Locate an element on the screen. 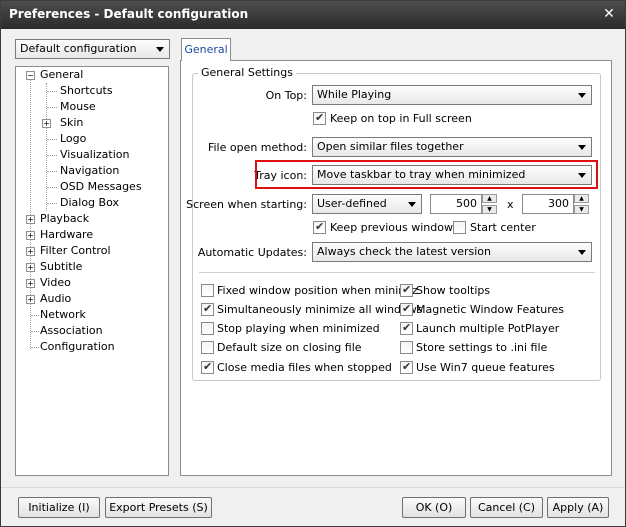 The height and width of the screenshot is (527, 626). tree-item-configuration: Configuration is located at coordinates (77, 347).